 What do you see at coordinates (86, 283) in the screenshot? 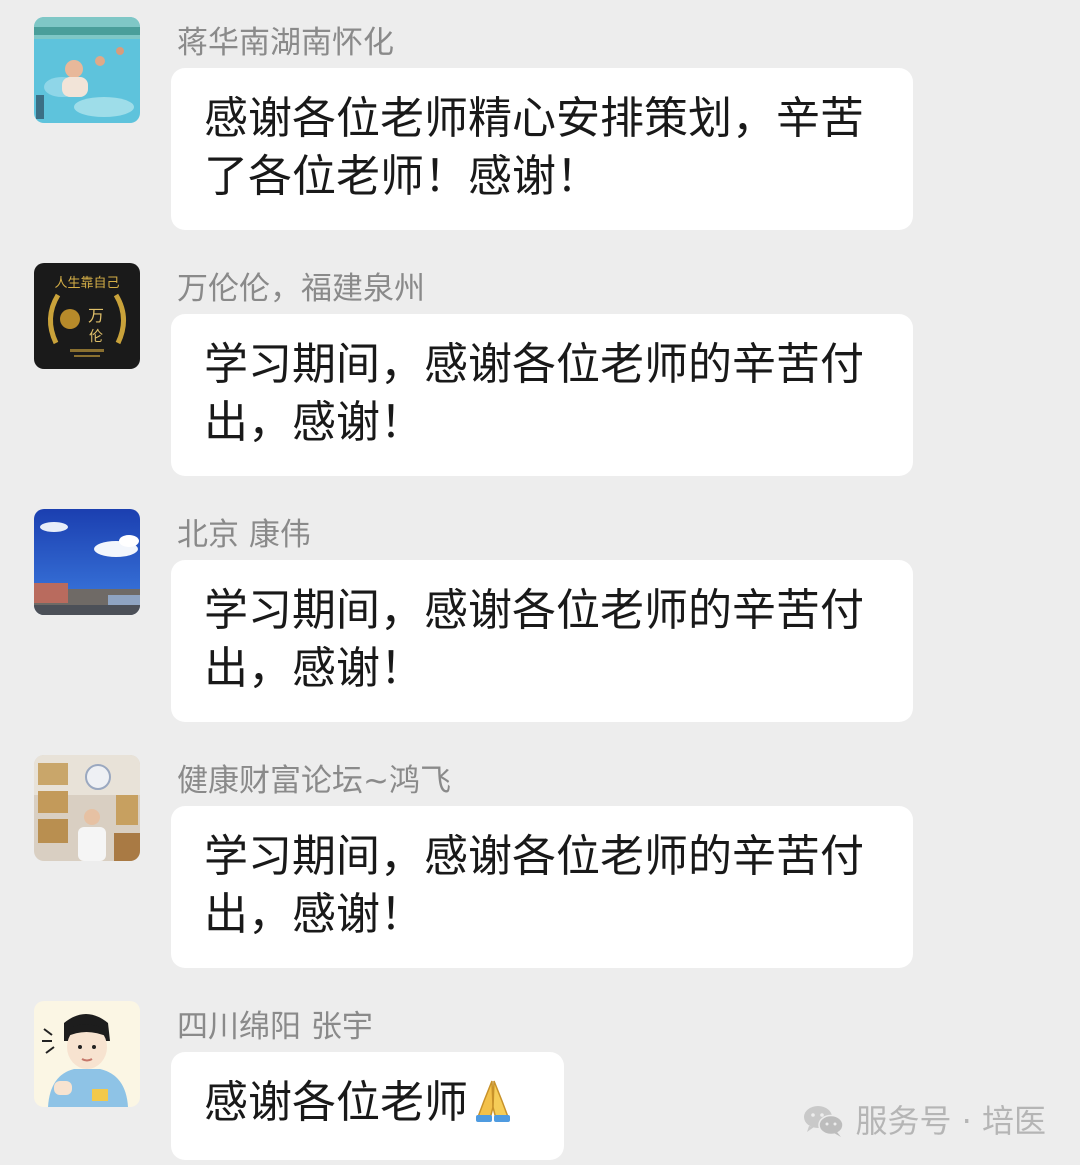
I see `svg-text: 人生靠自己` at bounding box center [86, 283].